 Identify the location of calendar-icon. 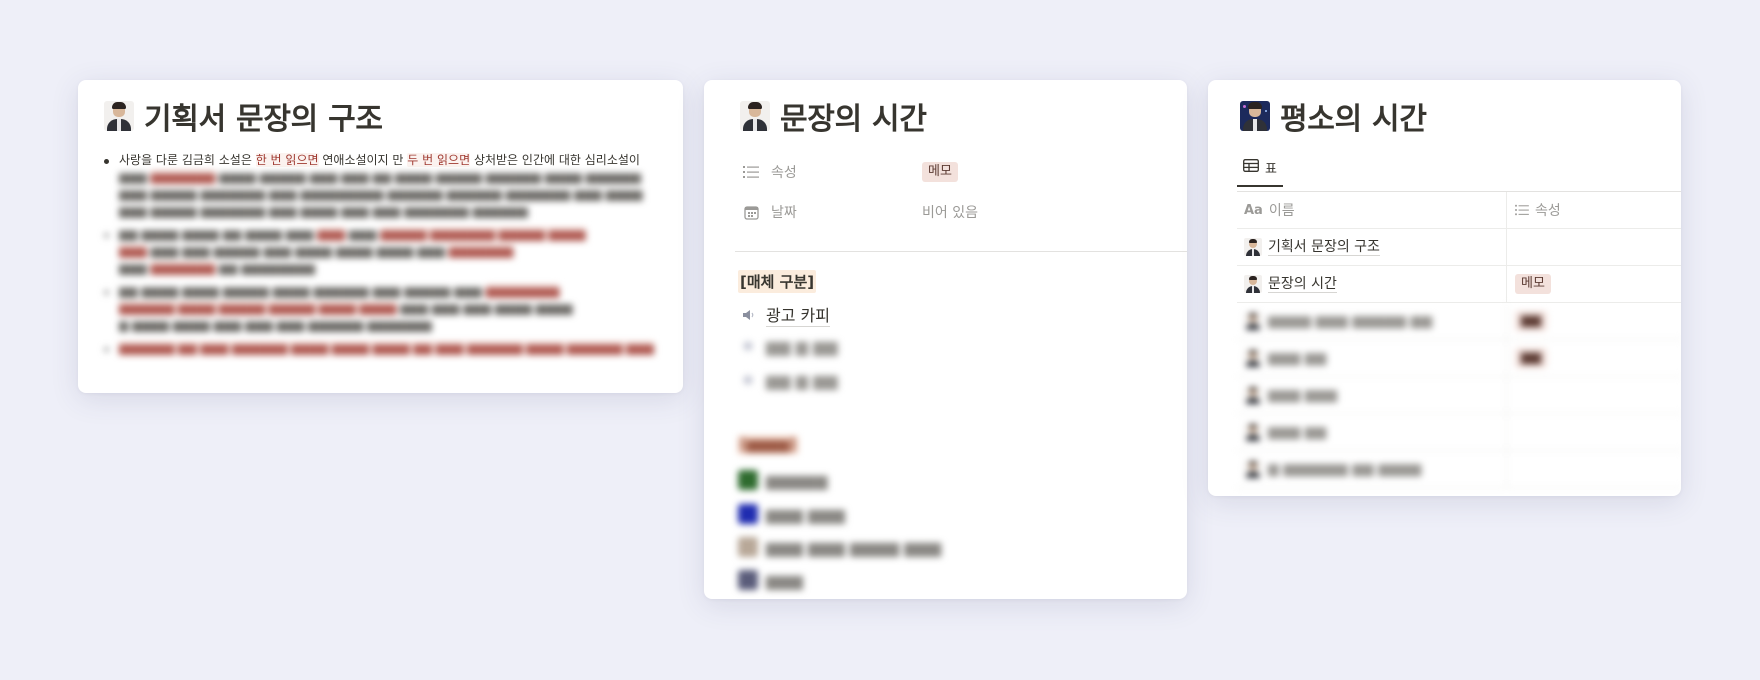
(751, 212).